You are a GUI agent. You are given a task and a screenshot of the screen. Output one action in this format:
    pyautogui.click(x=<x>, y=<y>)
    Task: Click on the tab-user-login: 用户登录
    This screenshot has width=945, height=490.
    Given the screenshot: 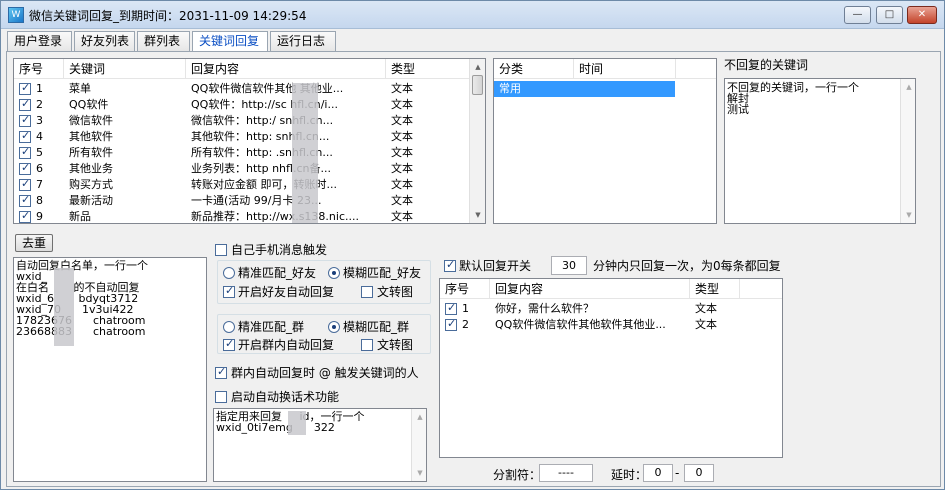 What is the action you would take?
    pyautogui.click(x=39, y=41)
    